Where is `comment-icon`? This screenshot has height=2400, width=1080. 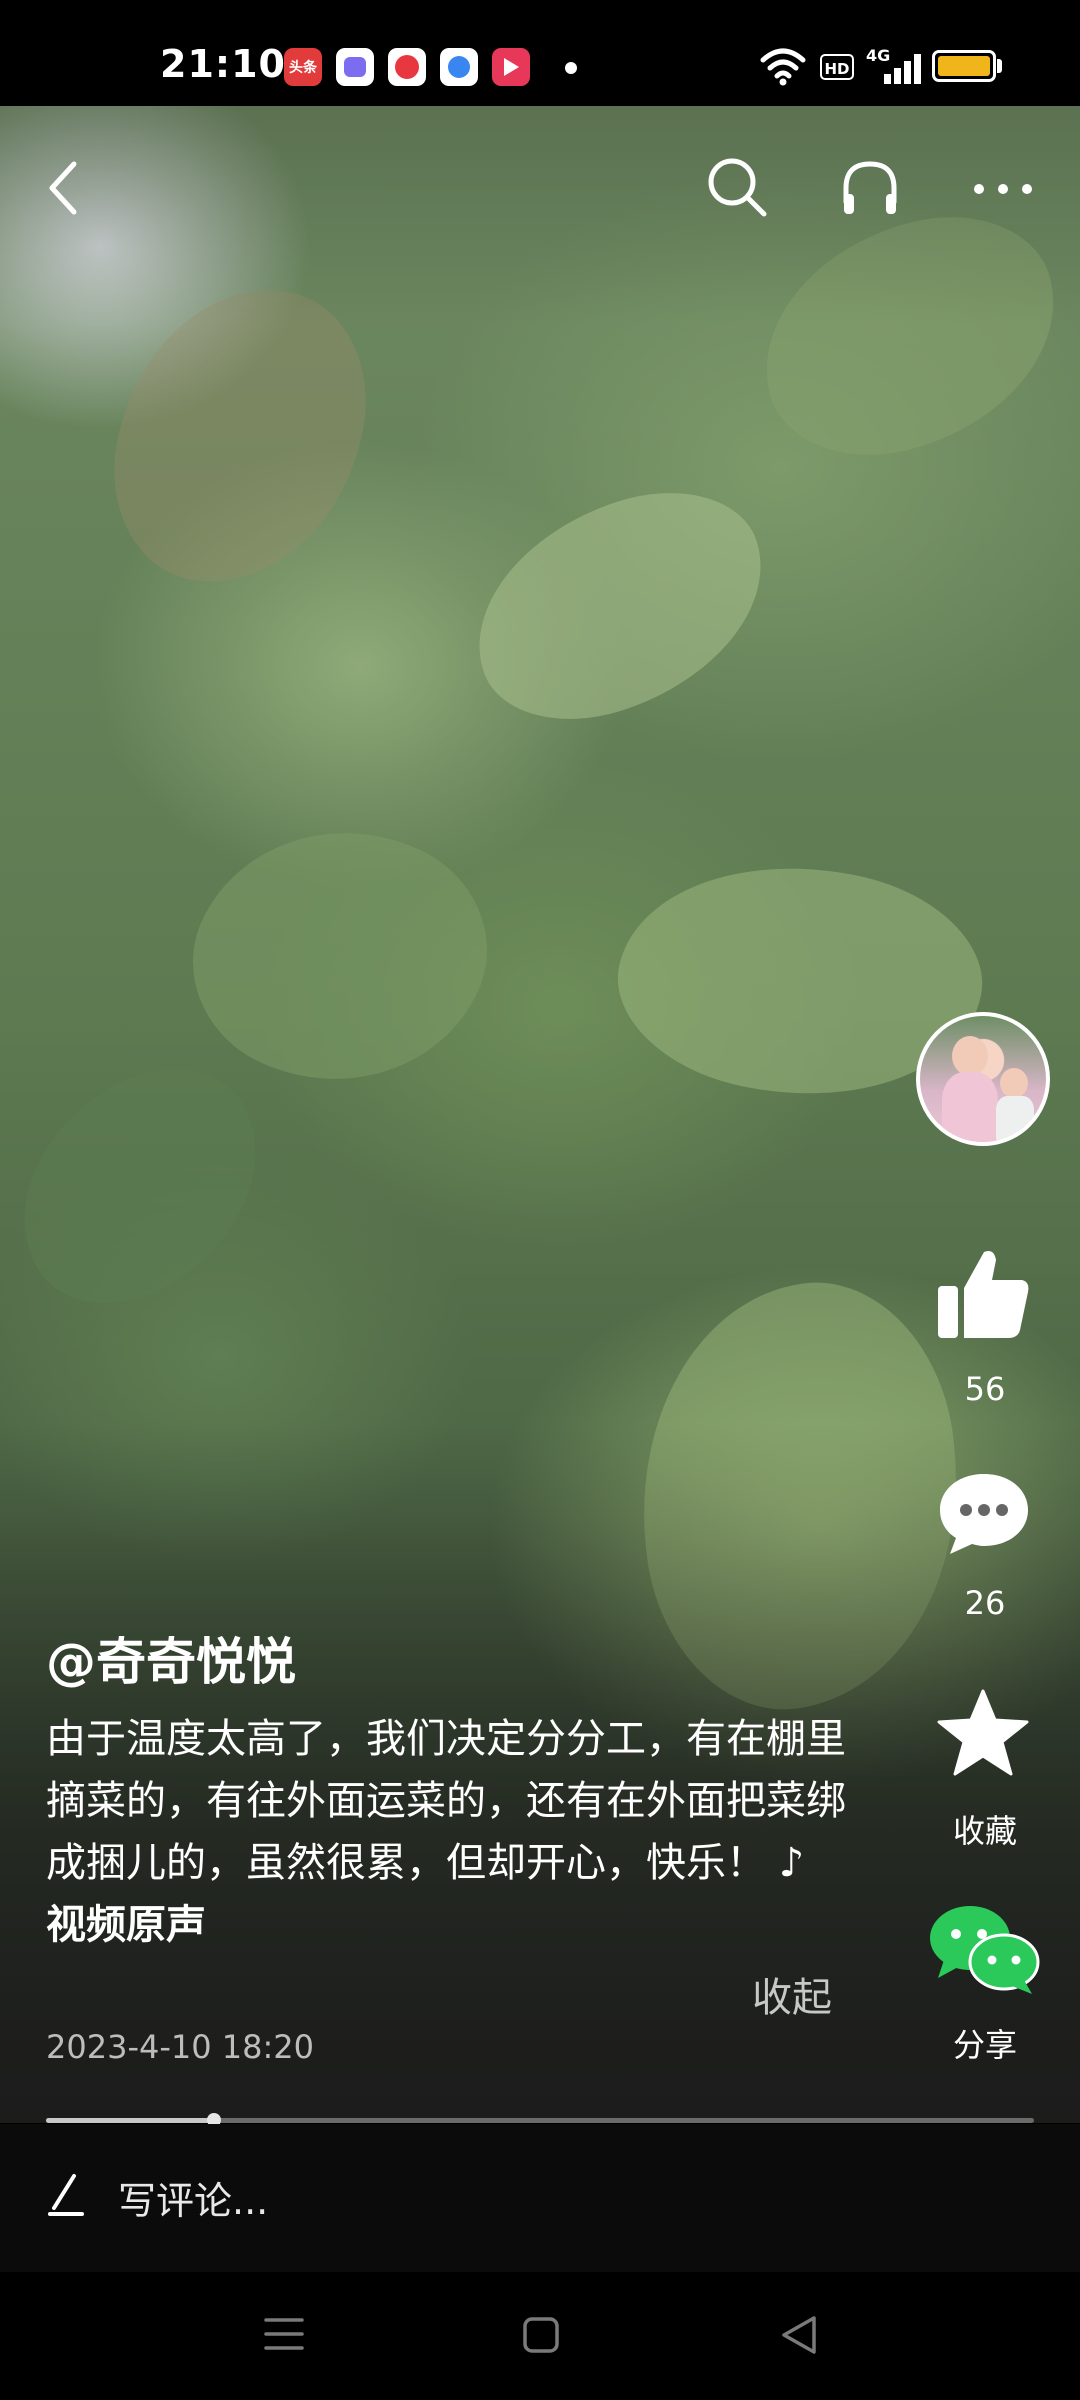
comment-icon is located at coordinates (984, 1513).